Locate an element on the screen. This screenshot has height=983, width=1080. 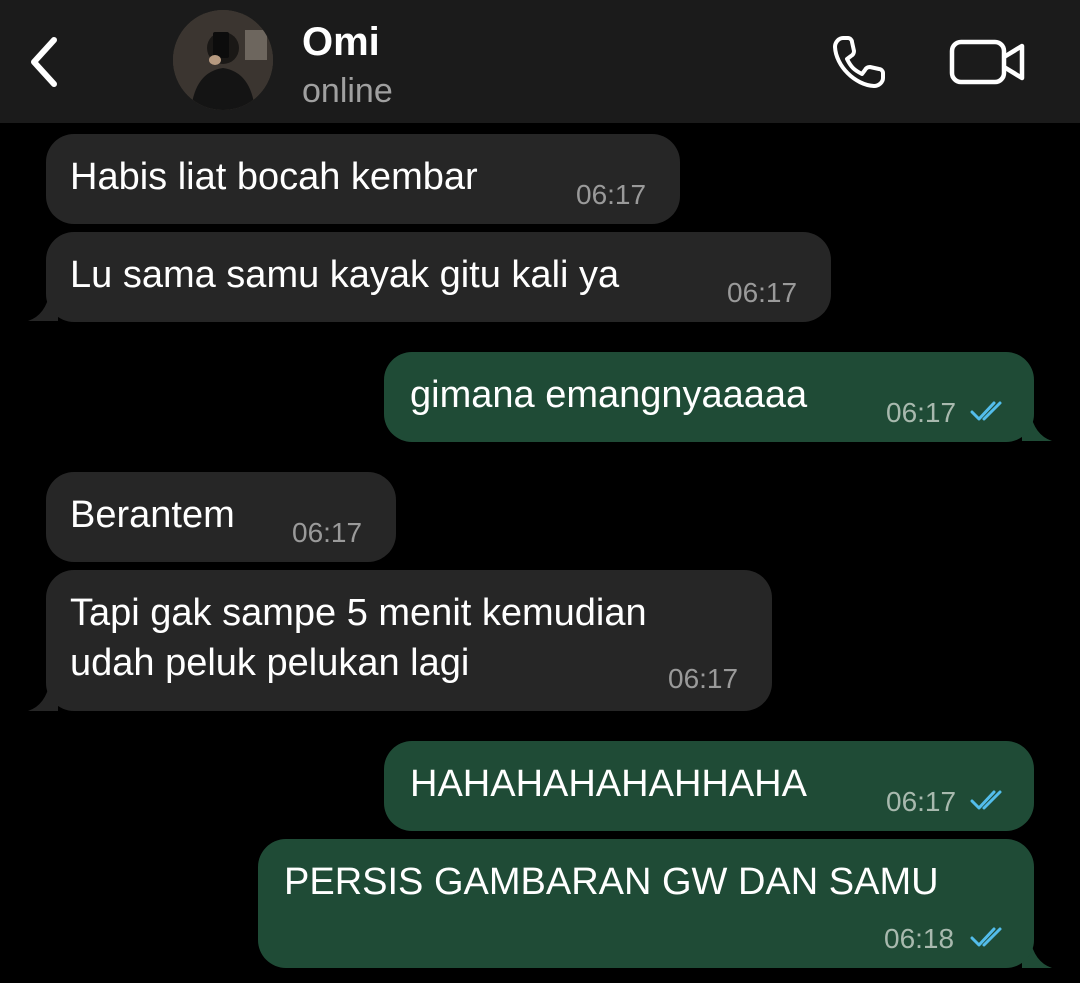
outgoing-message: gimana emangnyaaaaa 06:17 is located at coordinates (709, 397).